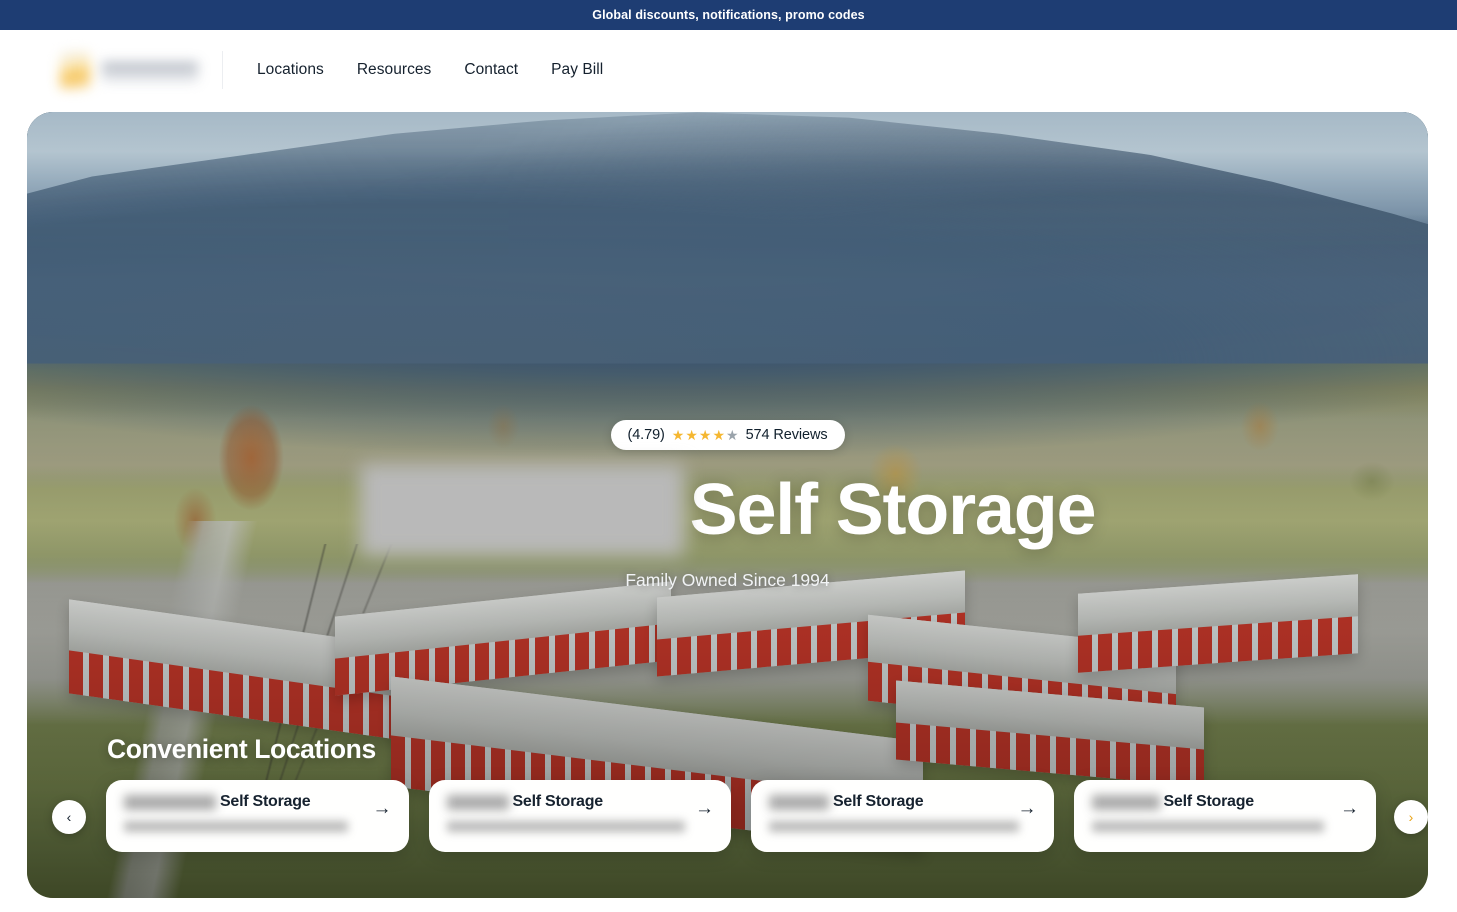 This screenshot has width=1457, height=912. Describe the element at coordinates (893, 510) in the screenshot. I see `page-title: Self Storage` at that location.